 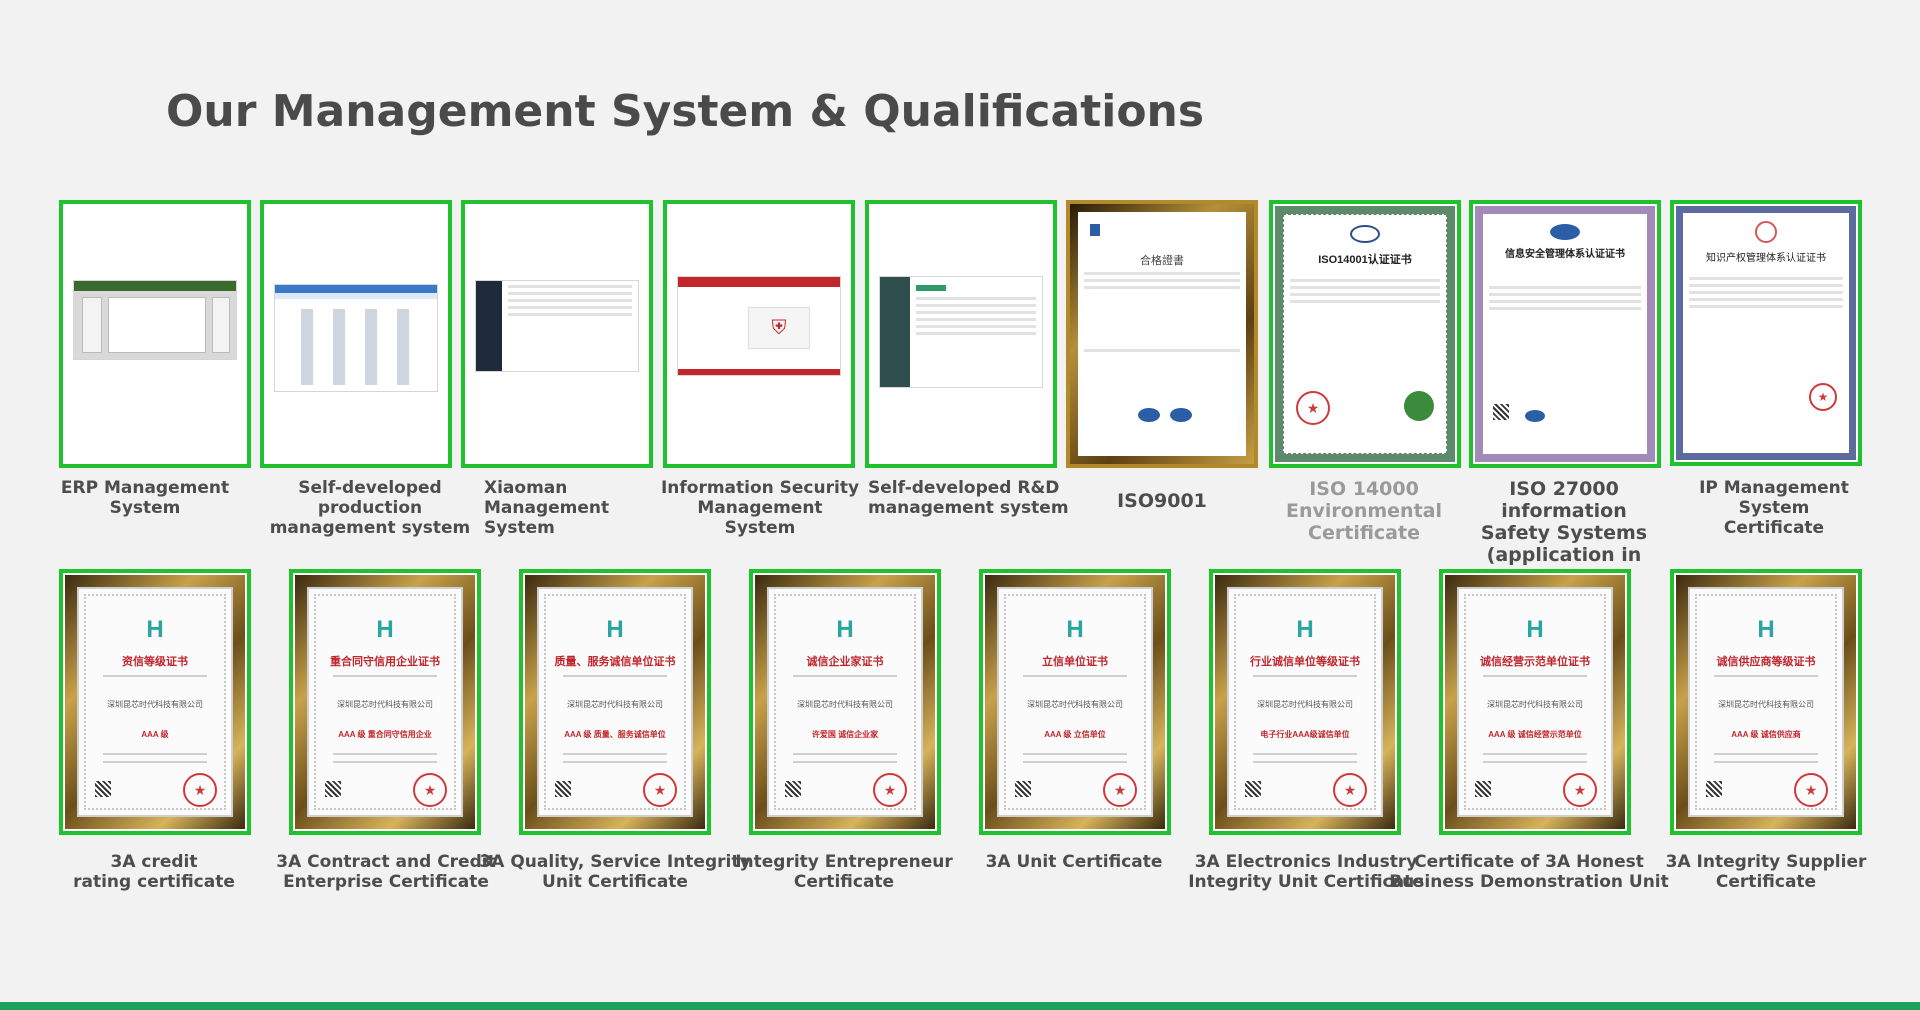 What do you see at coordinates (1766, 872) in the screenshot?
I see `credit-certificate-label: 3A Integrity Supplier Certificate` at bounding box center [1766, 872].